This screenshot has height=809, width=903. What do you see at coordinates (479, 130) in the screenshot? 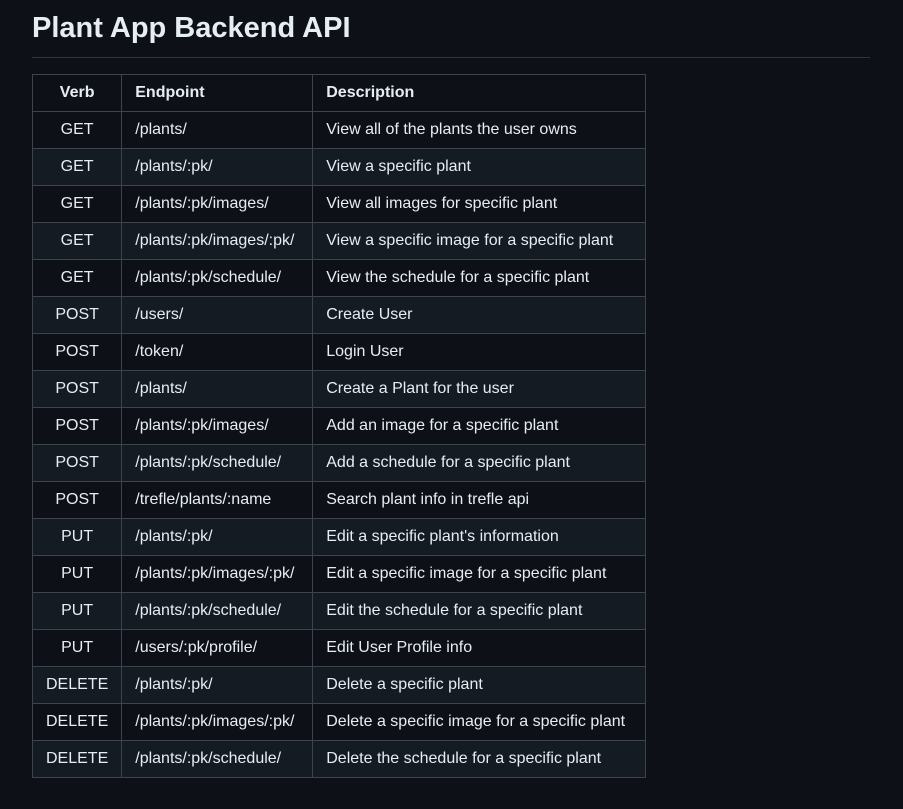
I see `description-cell: View all of the plants the user owns` at bounding box center [479, 130].